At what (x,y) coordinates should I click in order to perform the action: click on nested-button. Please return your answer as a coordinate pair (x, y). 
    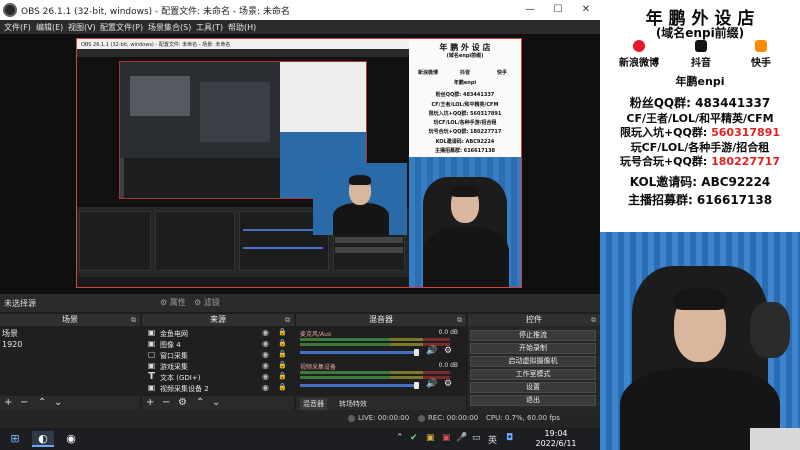
    Looking at the image, I should click on (369, 250).